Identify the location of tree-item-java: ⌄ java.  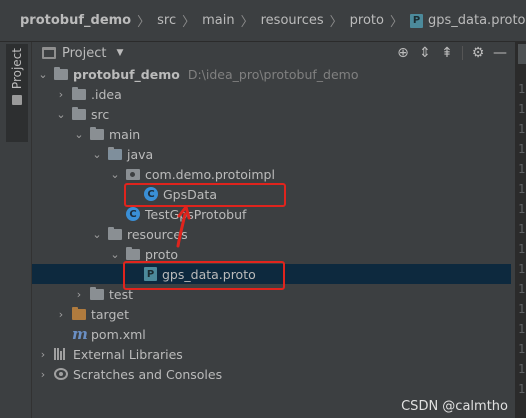
(271, 154).